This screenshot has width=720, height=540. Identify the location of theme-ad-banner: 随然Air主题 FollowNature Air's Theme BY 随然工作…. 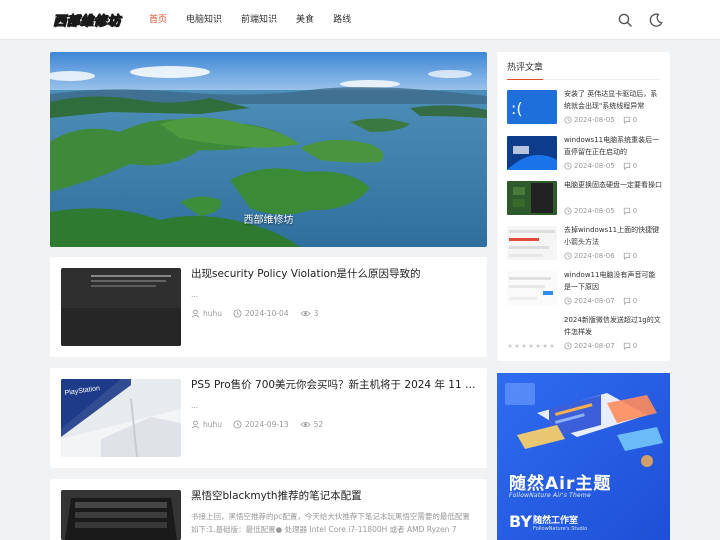
(583, 456).